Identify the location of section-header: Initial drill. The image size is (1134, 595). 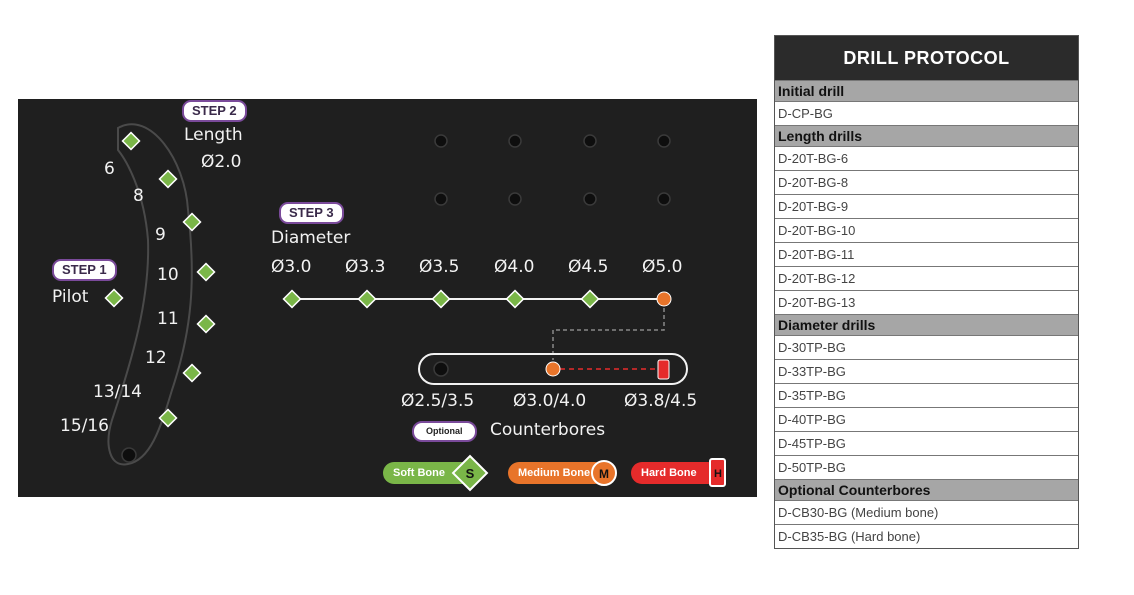
(926, 90).